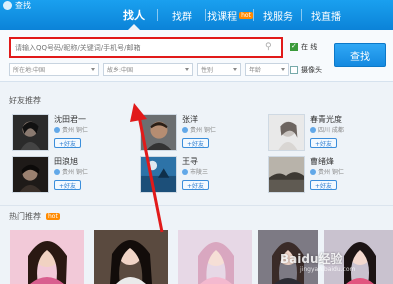 This screenshot has height=284, width=393. I want to click on filter-row: 所在地:中国 故乡:中国 性别 年龄, so click(149, 69).